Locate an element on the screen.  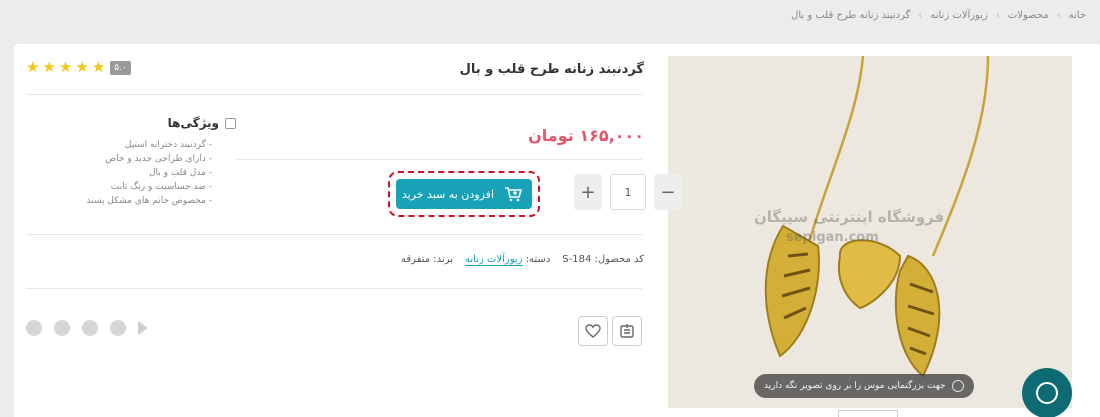
features-checkbox-icon is located at coordinates (230, 123).